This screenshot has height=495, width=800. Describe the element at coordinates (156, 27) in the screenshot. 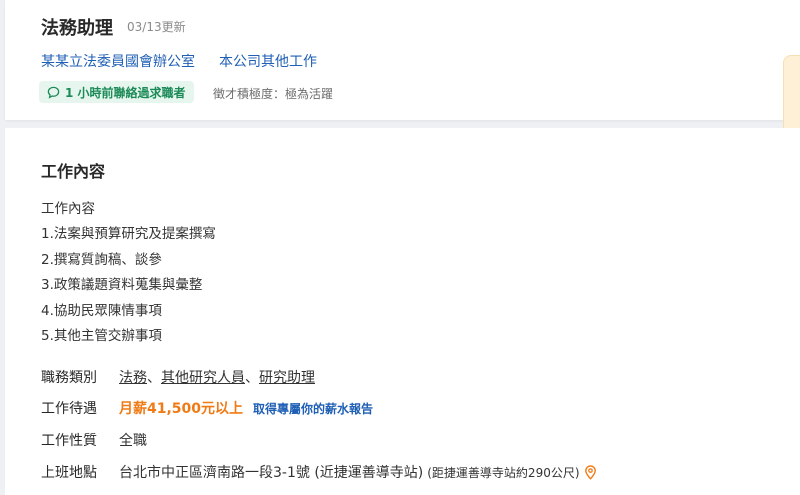

I see `updated-date: 03/13更新` at that location.